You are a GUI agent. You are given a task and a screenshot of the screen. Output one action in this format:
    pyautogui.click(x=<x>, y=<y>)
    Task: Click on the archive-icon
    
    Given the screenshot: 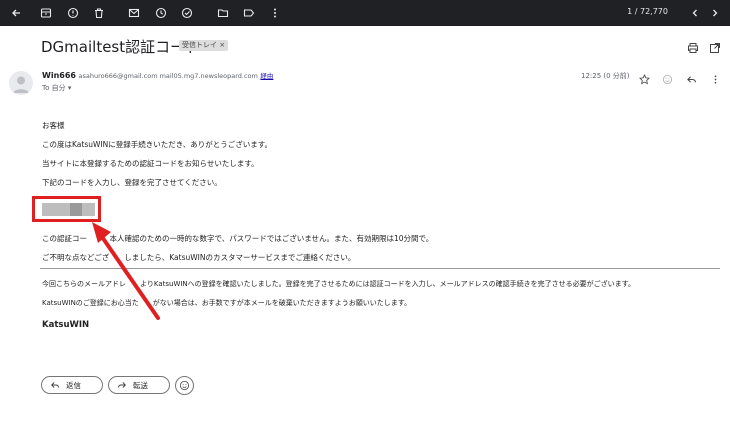 What is the action you would take?
    pyautogui.click(x=46, y=13)
    